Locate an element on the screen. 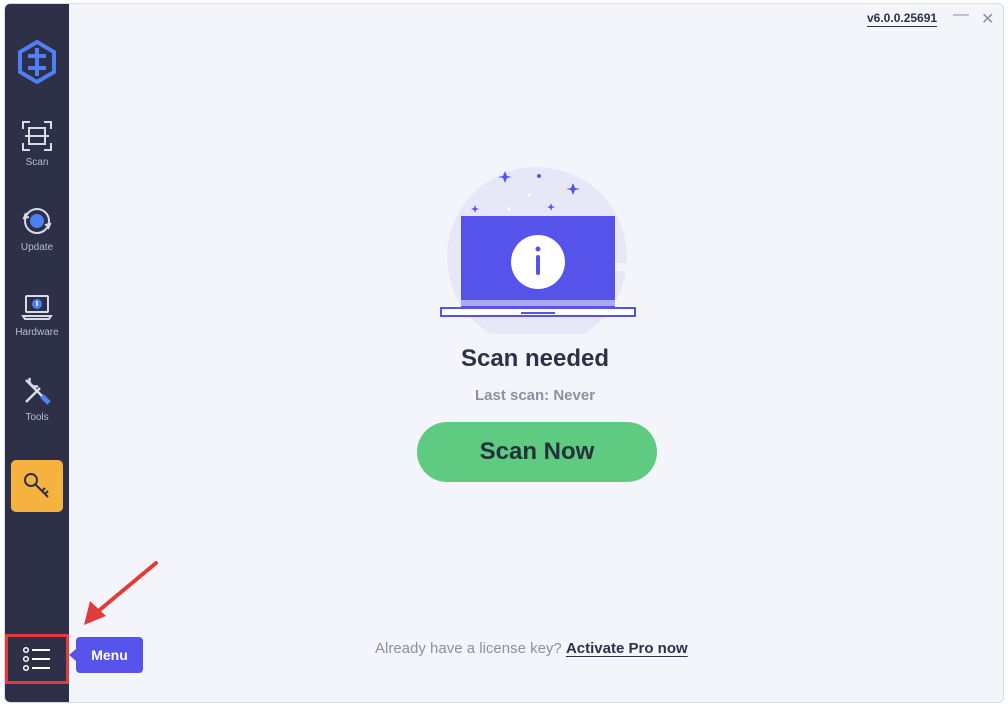 The image size is (1008, 707). app-logo-icon is located at coordinates (37, 62).